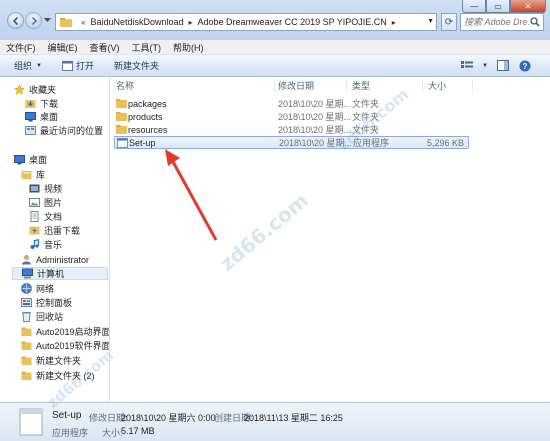 Image resolution: width=550 pixels, height=441 pixels. I want to click on file-row-setup: Set-up 2018\10\20 星期... 应用程序 5,296 KB, so click(291, 142).